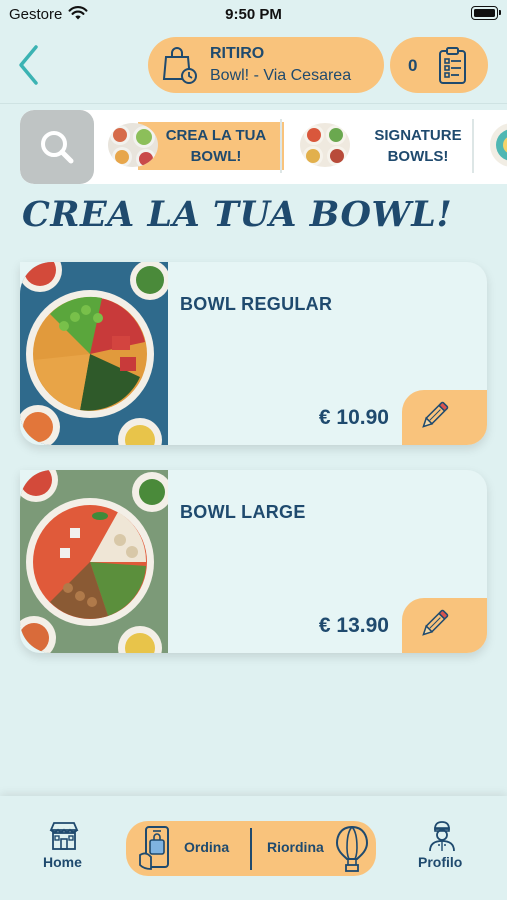 The image size is (507, 900). What do you see at coordinates (251, 849) in the screenshot?
I see `pill-divider` at bounding box center [251, 849].